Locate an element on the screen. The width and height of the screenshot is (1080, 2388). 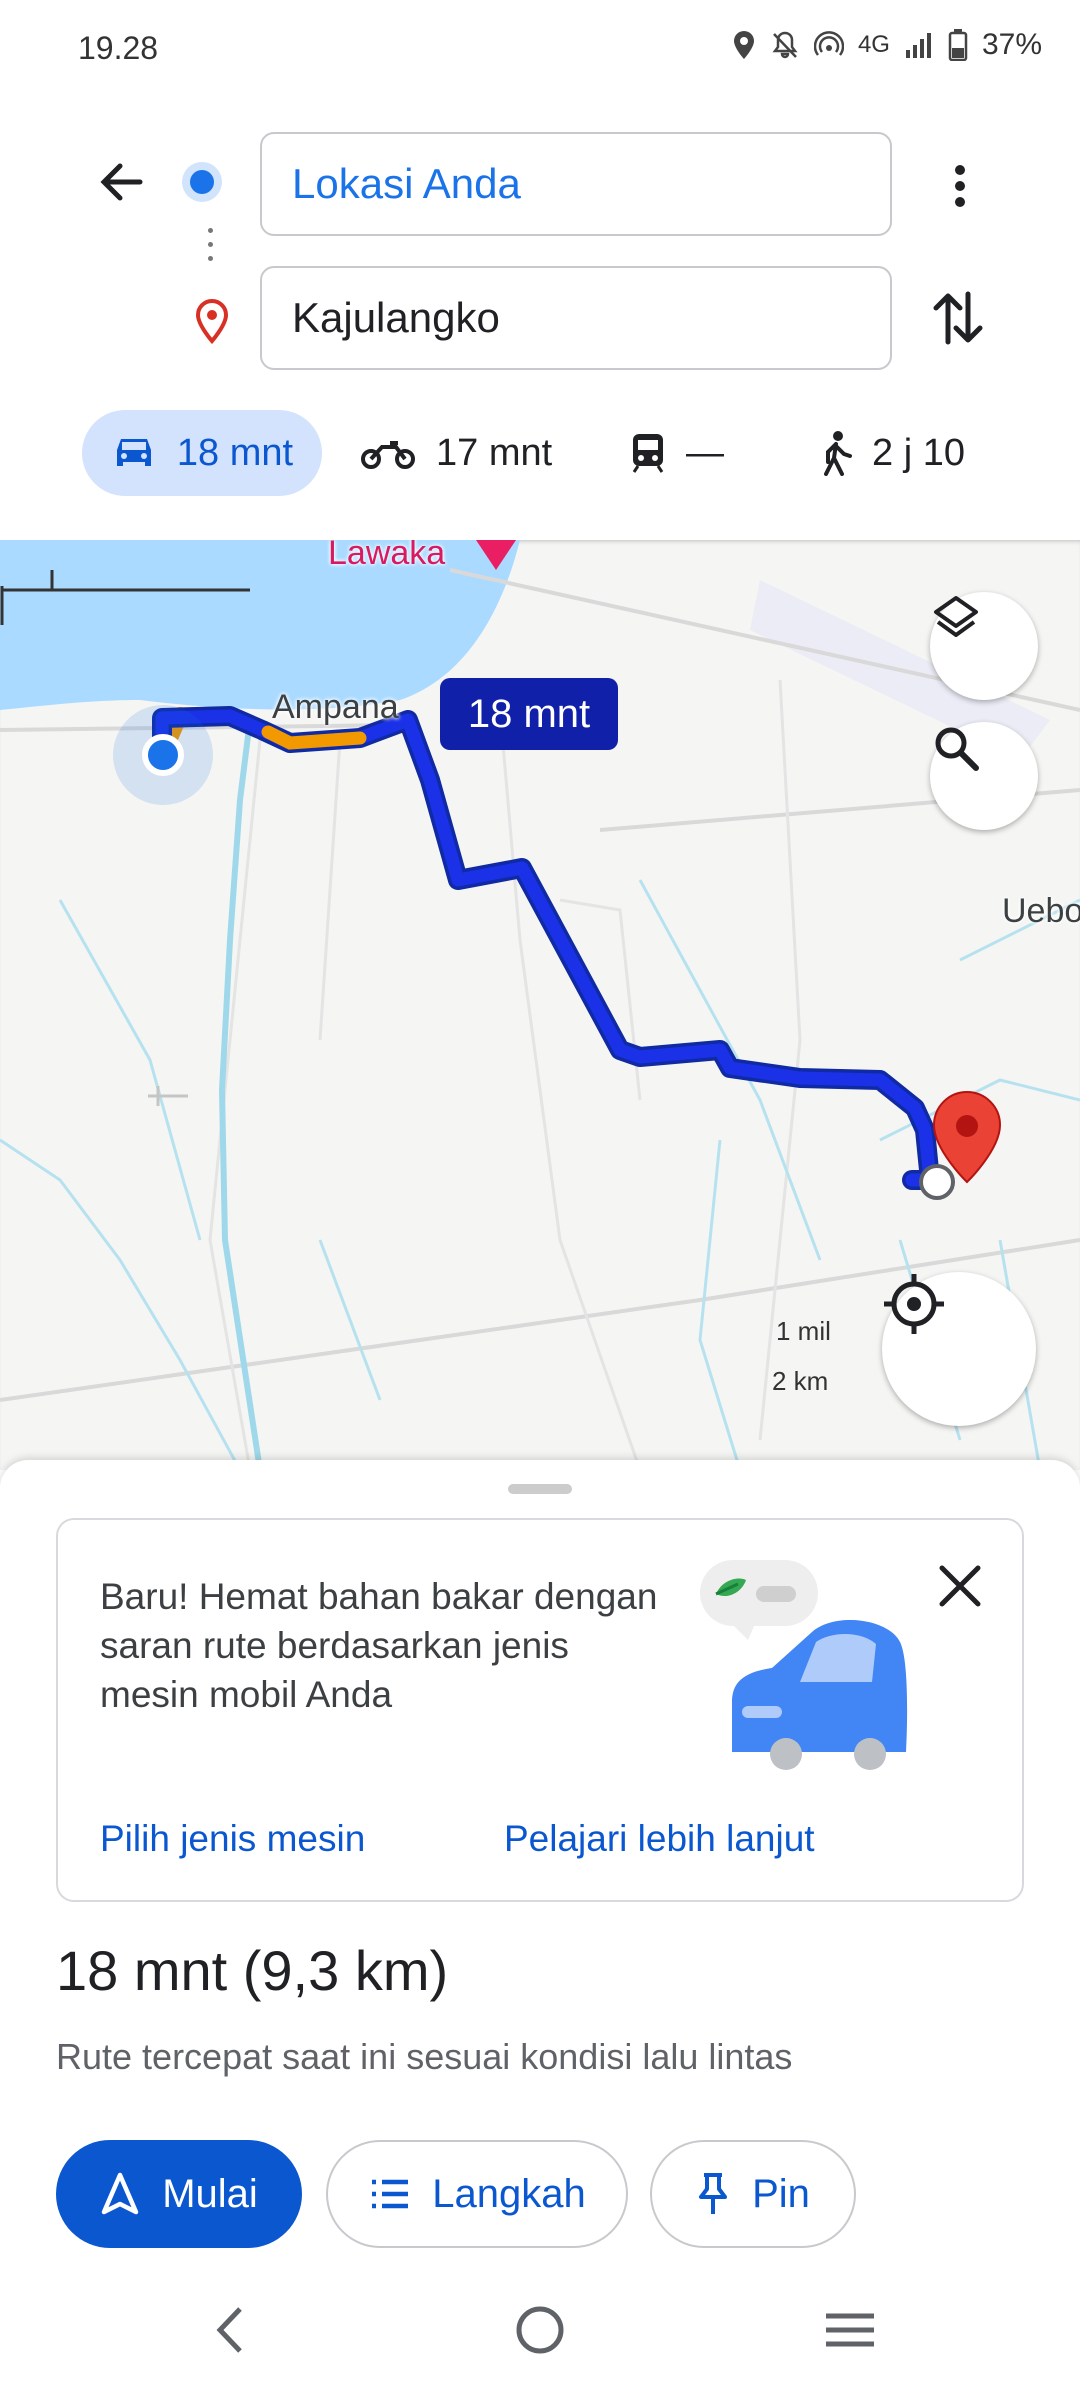
mode-walk-tab: 2 j 10 is located at coordinates (891, 453).